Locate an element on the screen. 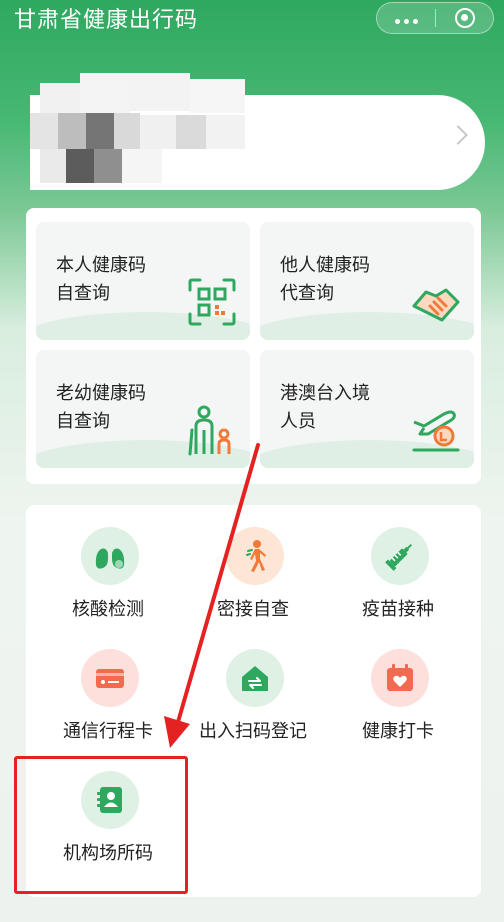  mini-program-capsule is located at coordinates (435, 18).